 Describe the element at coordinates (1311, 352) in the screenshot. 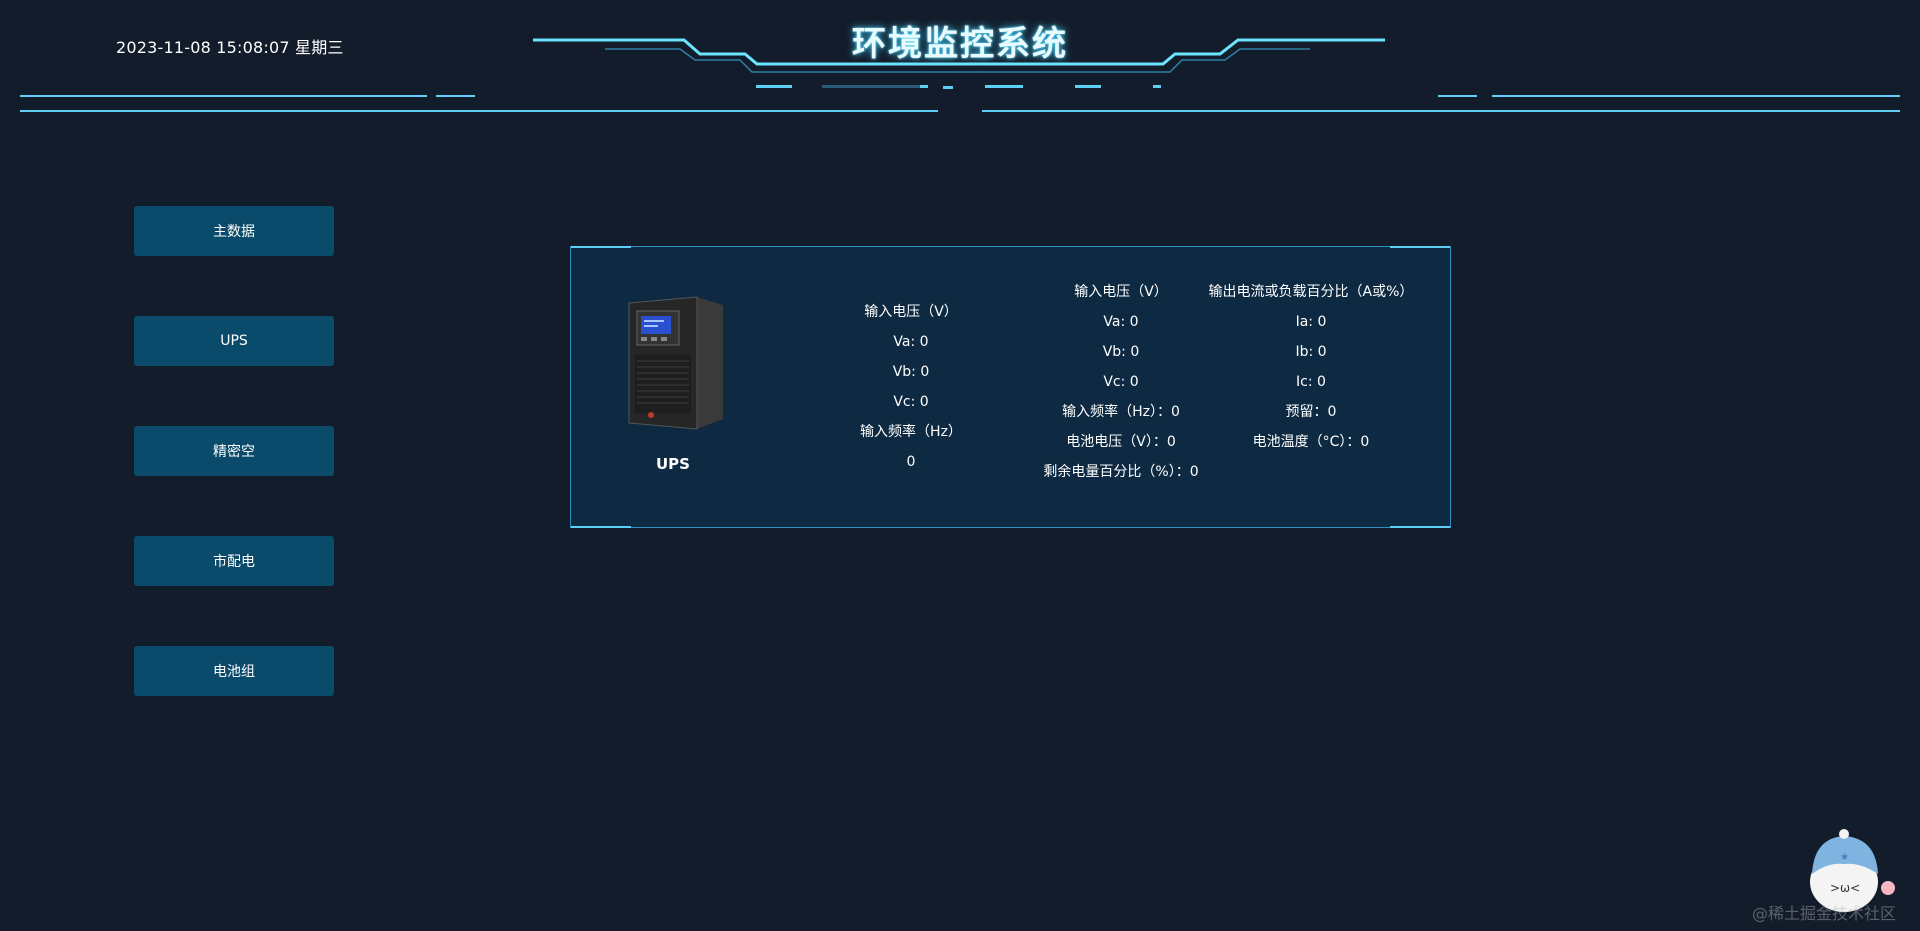

I see `ib-value: Ib: 0` at that location.